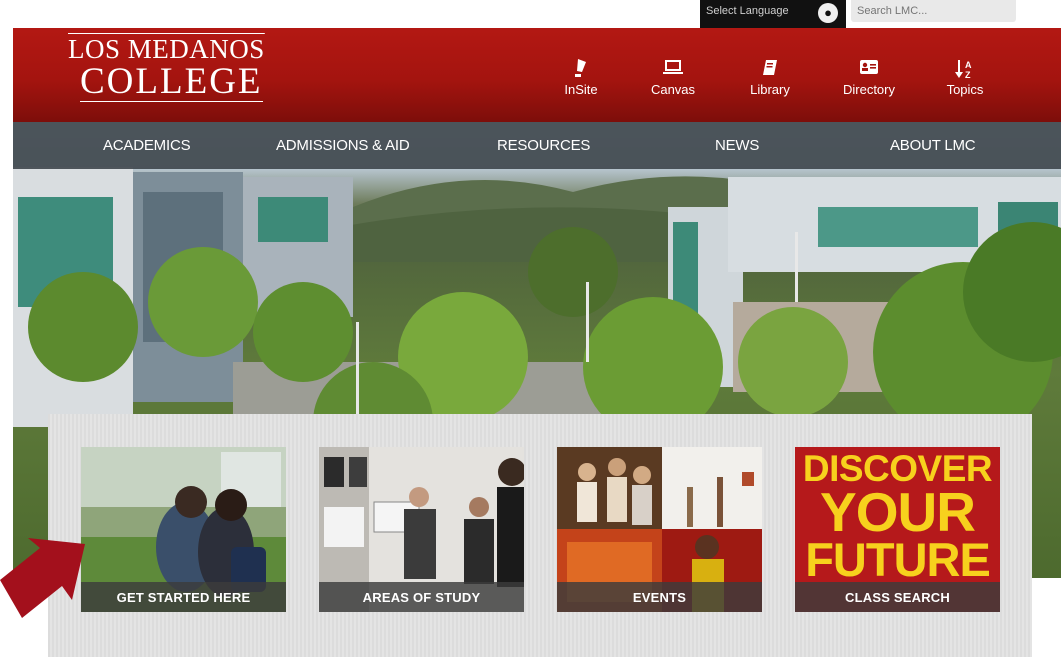 Image resolution: width=1061 pixels, height=657 pixels. I want to click on pen-icon, so click(581, 69).